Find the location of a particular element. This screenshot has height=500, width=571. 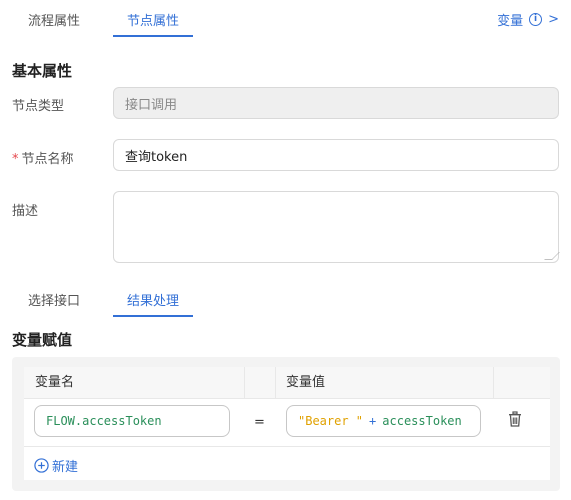

variable-reference: accessToken is located at coordinates (422, 421).